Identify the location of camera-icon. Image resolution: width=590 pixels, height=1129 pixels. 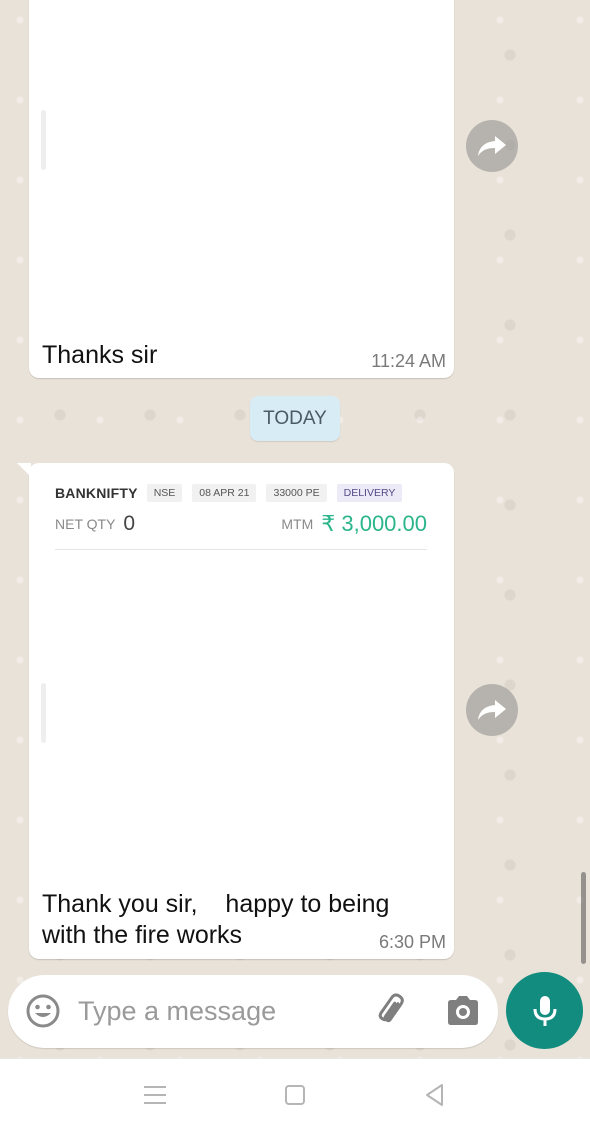
(463, 1011).